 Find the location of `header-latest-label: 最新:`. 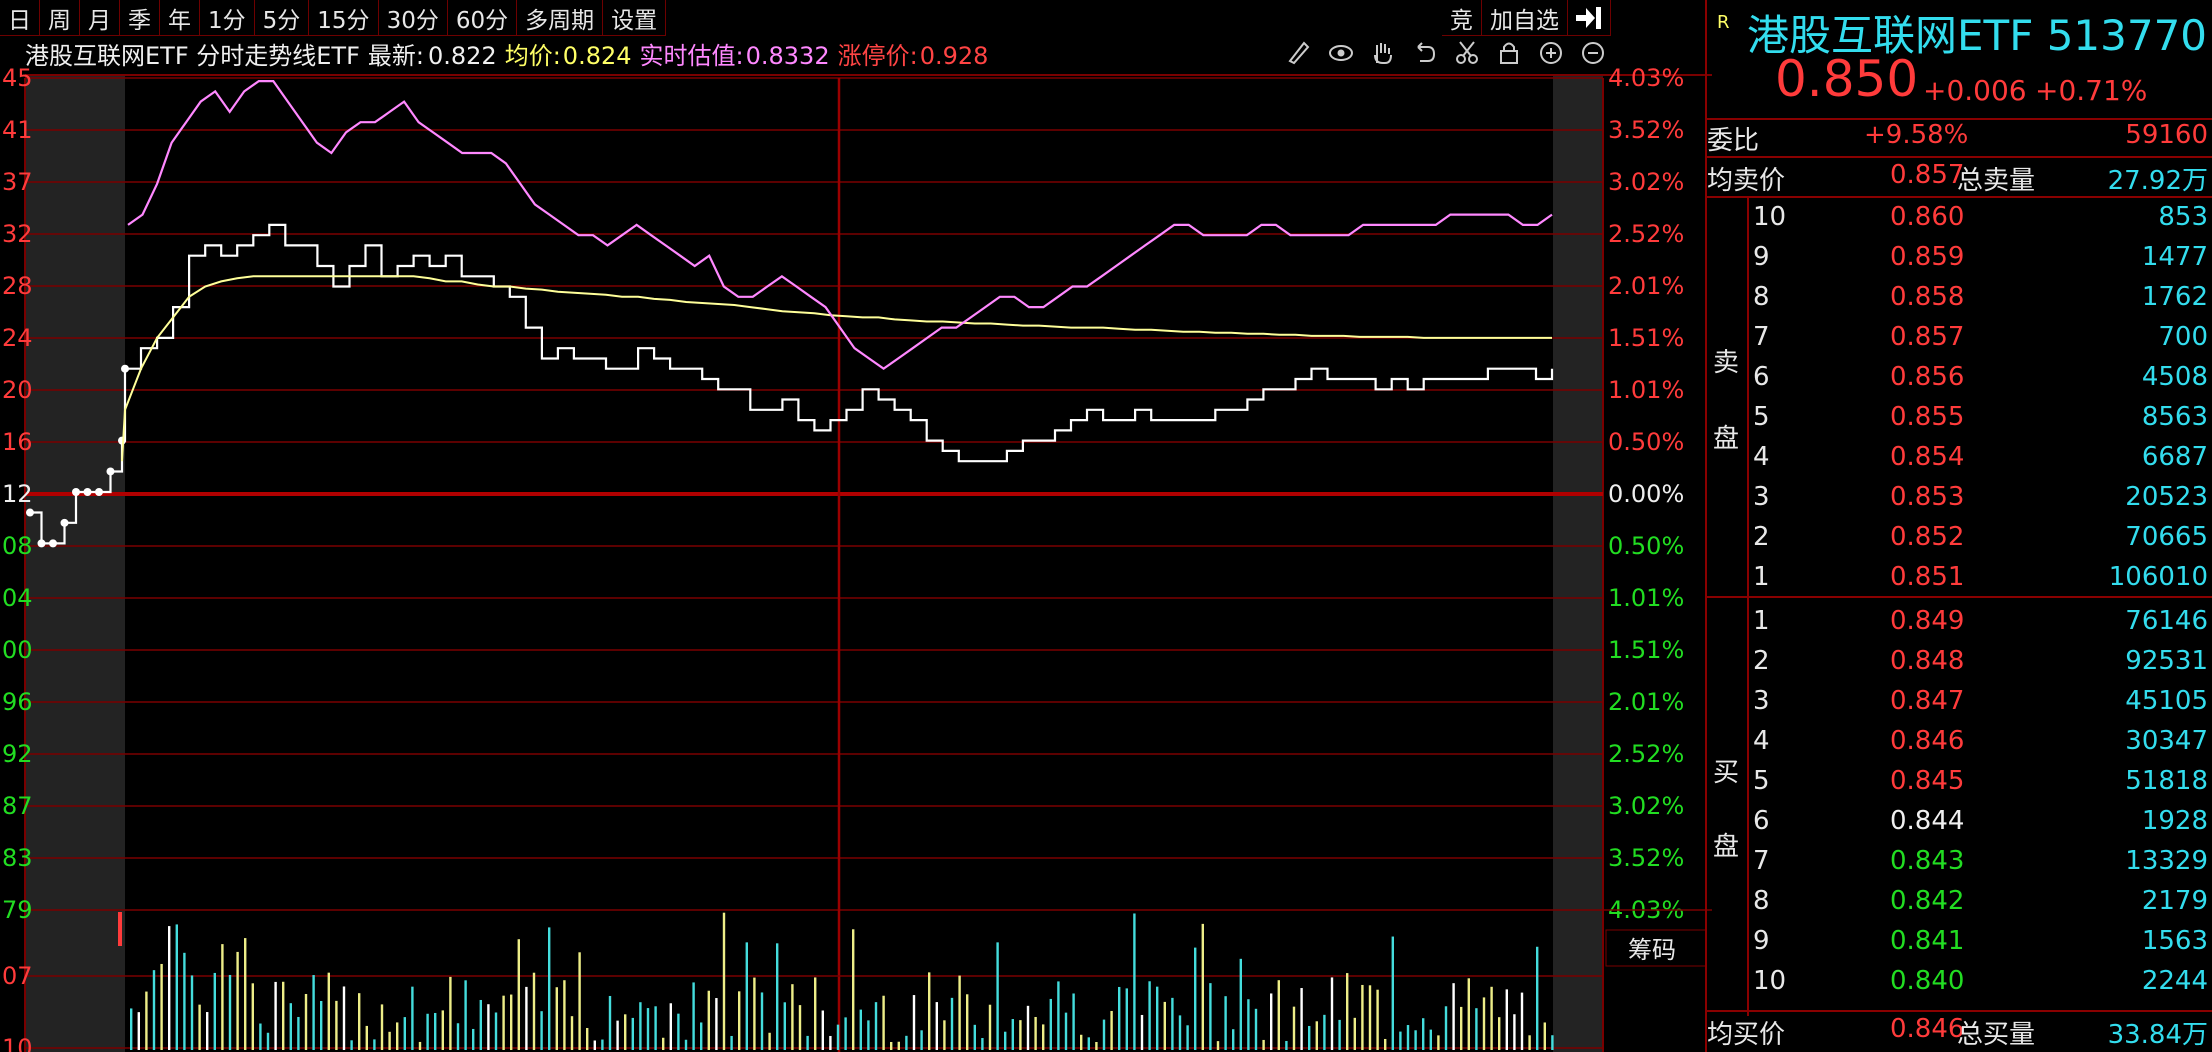

header-latest-label: 最新: is located at coordinates (396, 56).